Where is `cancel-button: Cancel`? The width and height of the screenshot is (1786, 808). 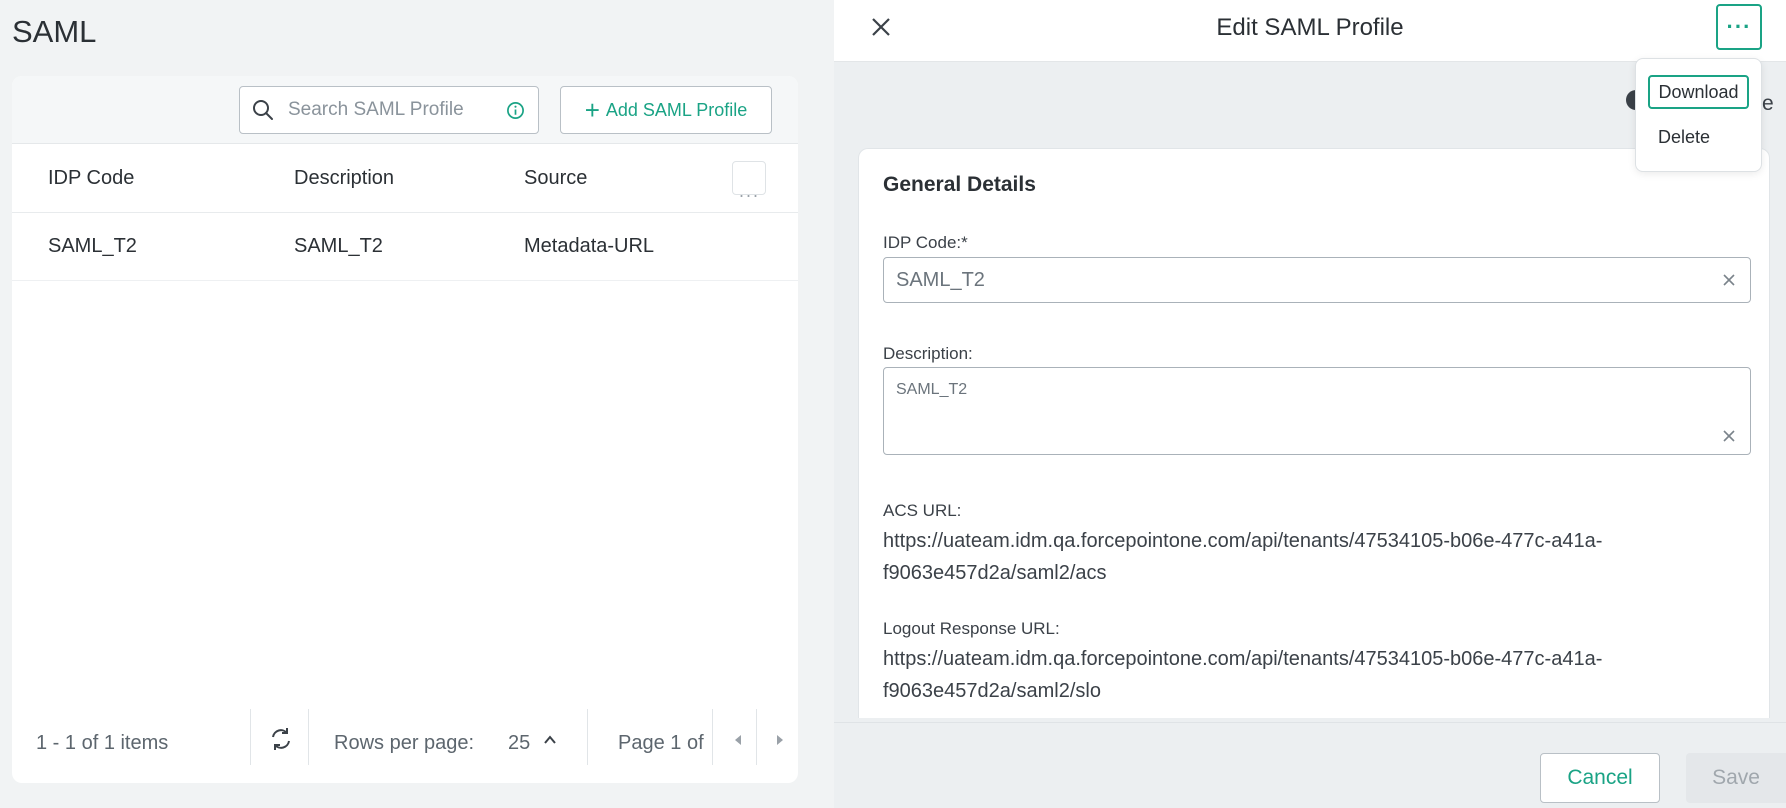 cancel-button: Cancel is located at coordinates (1600, 778).